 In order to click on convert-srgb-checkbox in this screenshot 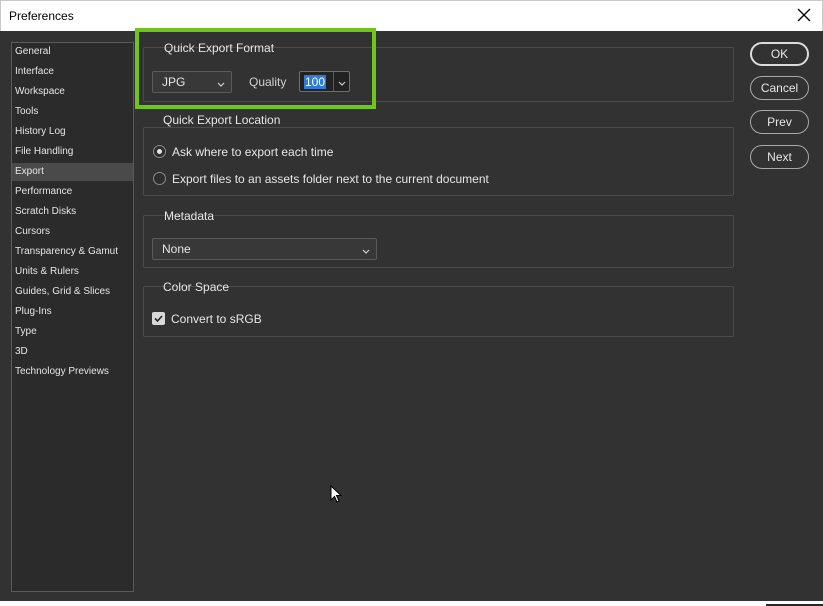, I will do `click(158, 318)`.